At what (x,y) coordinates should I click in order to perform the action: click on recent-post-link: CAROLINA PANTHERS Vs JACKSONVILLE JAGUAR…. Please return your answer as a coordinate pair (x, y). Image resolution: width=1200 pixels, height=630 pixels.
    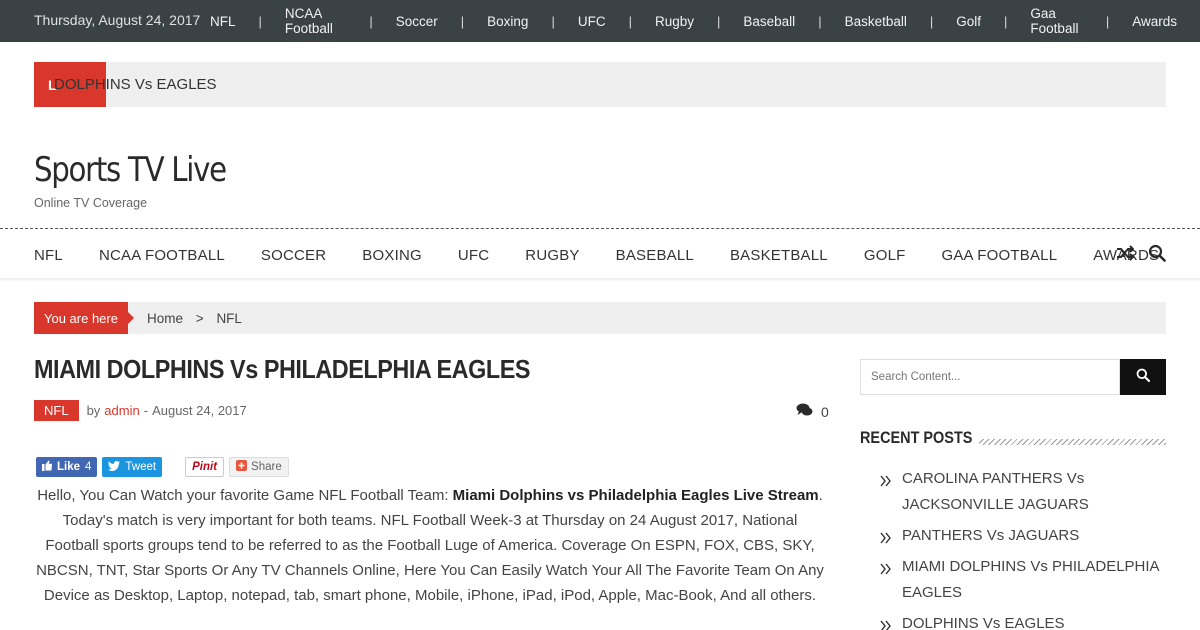
    Looking at the image, I should click on (995, 491).